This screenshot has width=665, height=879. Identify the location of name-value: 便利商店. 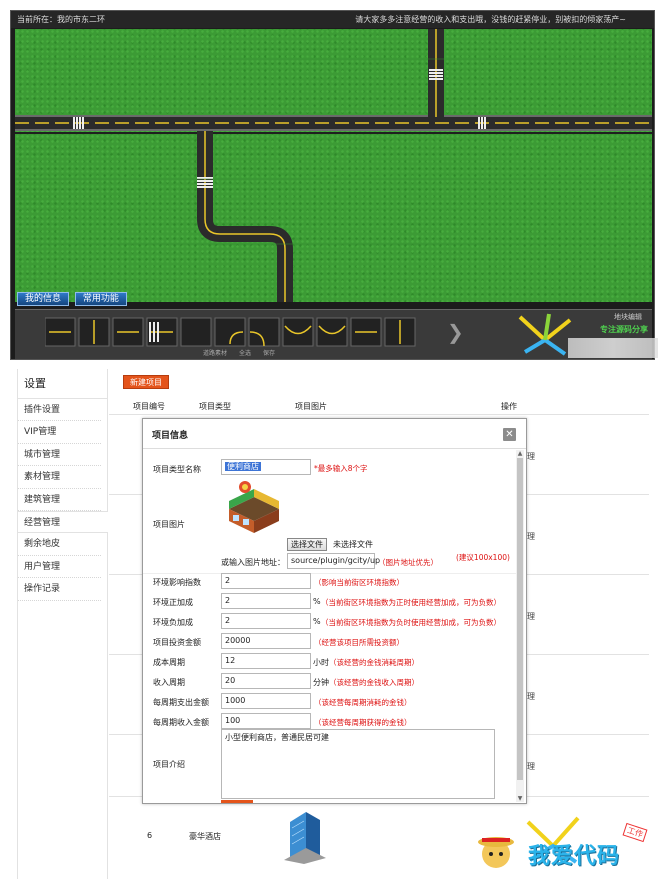
(243, 466).